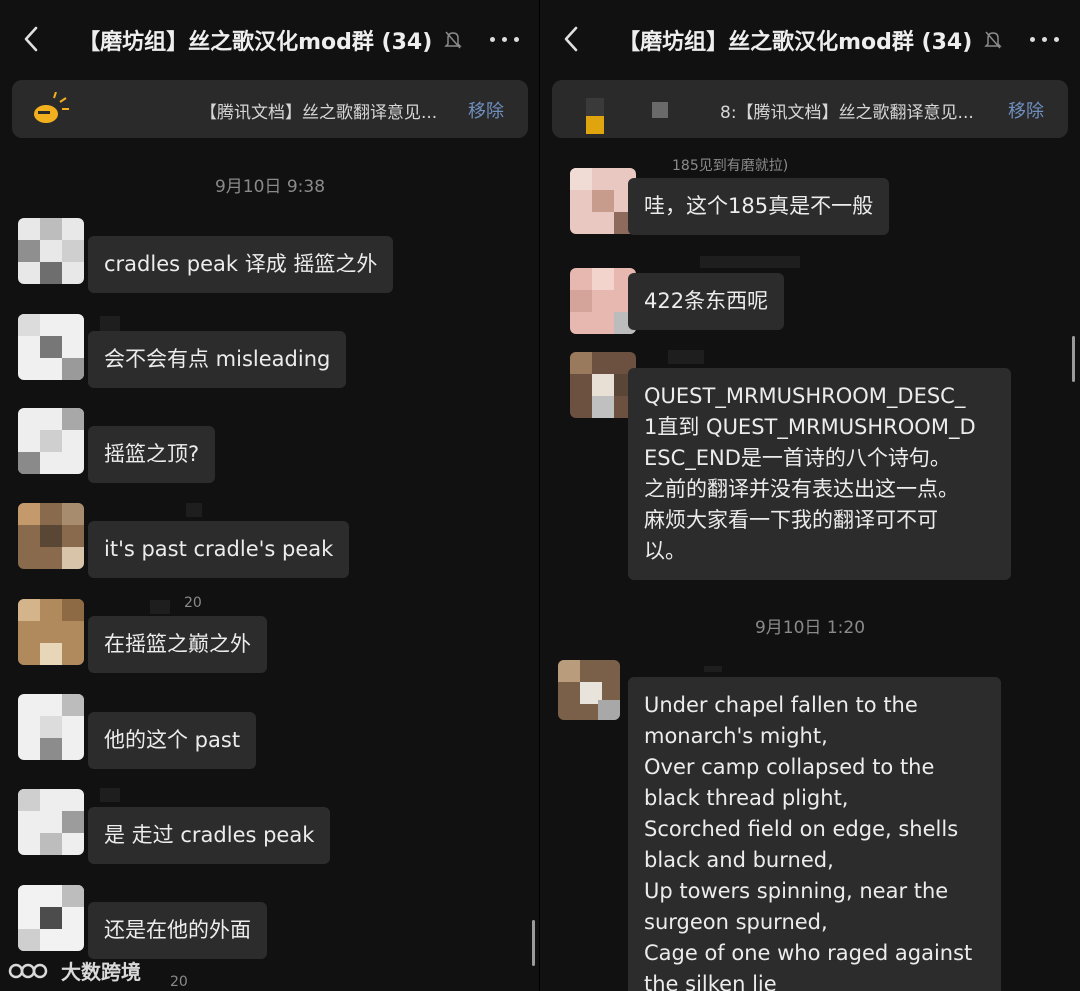 The image size is (1080, 991). I want to click on message-line: 麻烦大家看一下我的翻译可不可, so click(791, 520).